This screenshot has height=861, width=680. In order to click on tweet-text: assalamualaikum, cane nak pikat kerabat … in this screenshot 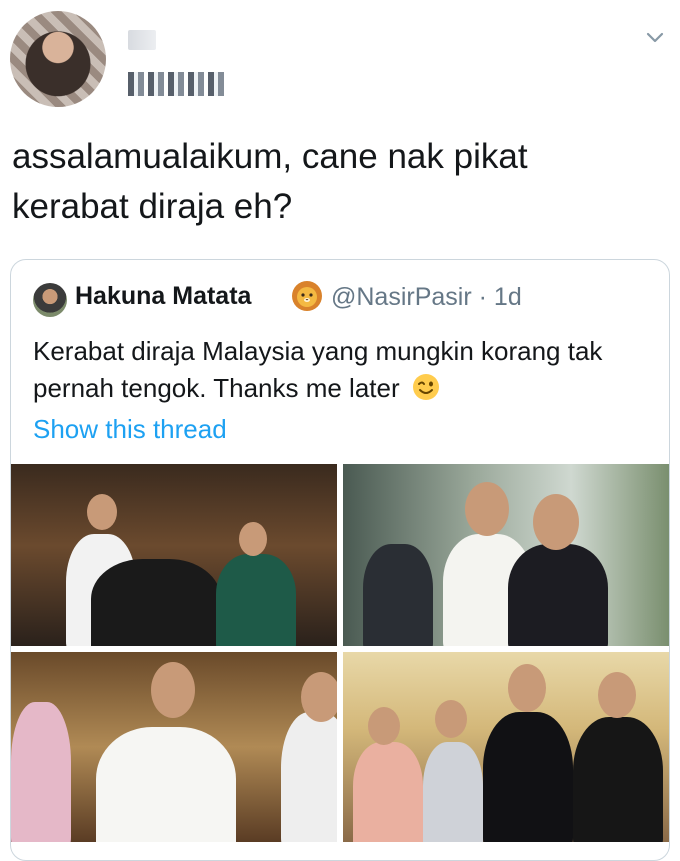, I will do `click(270, 181)`.